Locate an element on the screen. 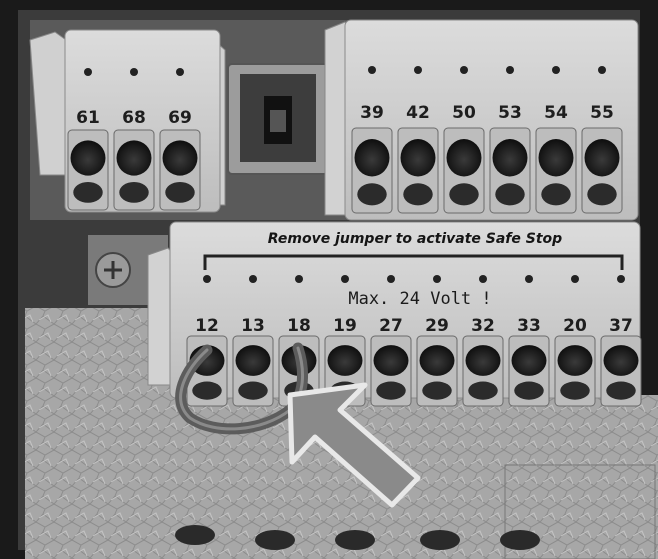  terminal-number: 12 is located at coordinates (207, 326).